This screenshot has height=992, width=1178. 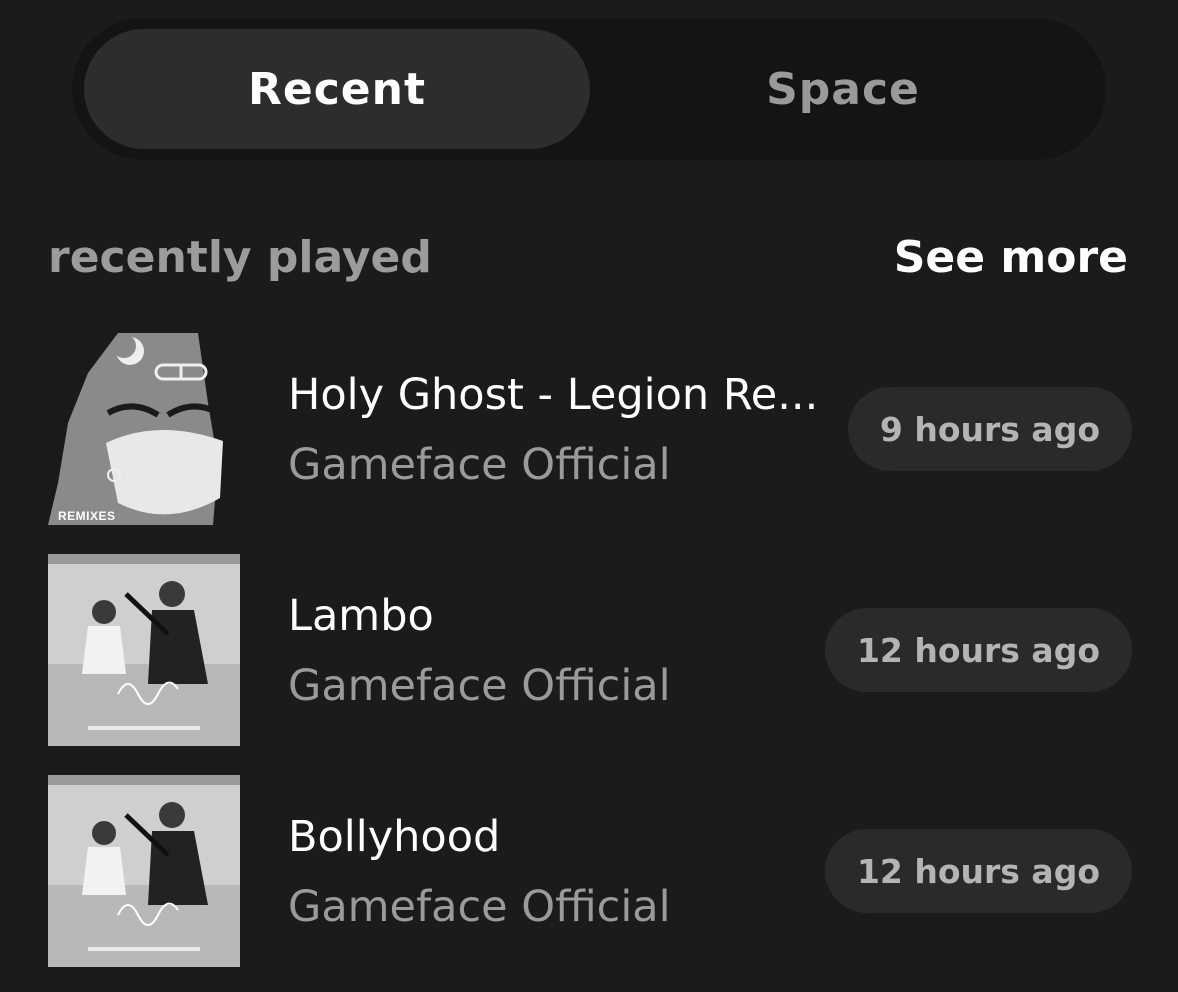 What do you see at coordinates (989, 429) in the screenshot?
I see `played-time-badge: 9 hours ago` at bounding box center [989, 429].